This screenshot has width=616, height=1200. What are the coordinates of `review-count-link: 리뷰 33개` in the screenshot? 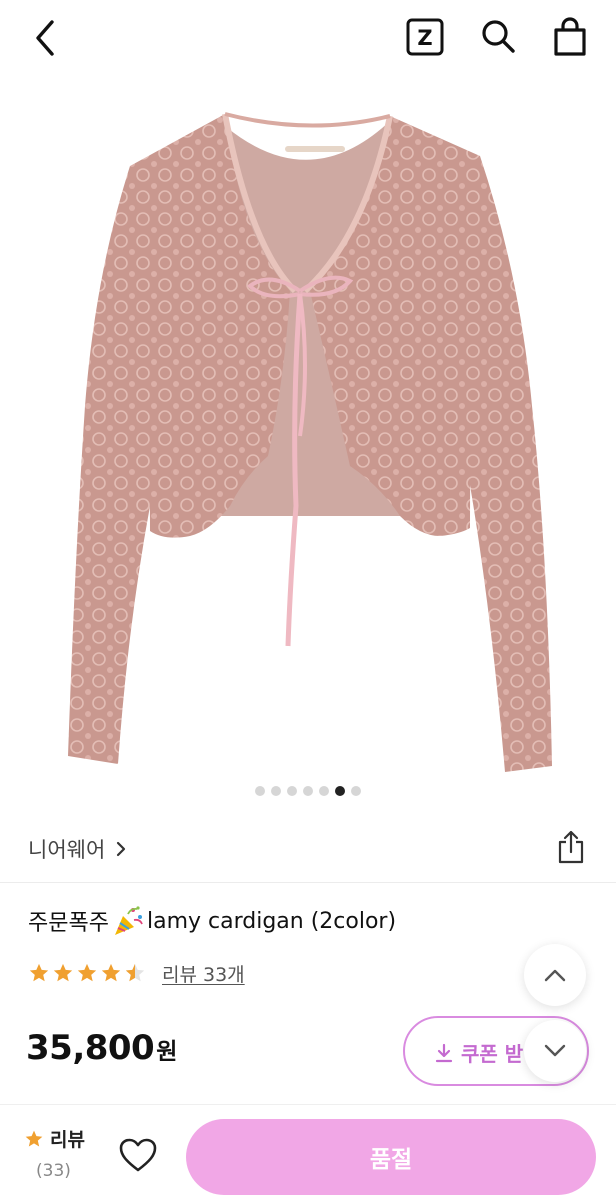 It's located at (203, 973).